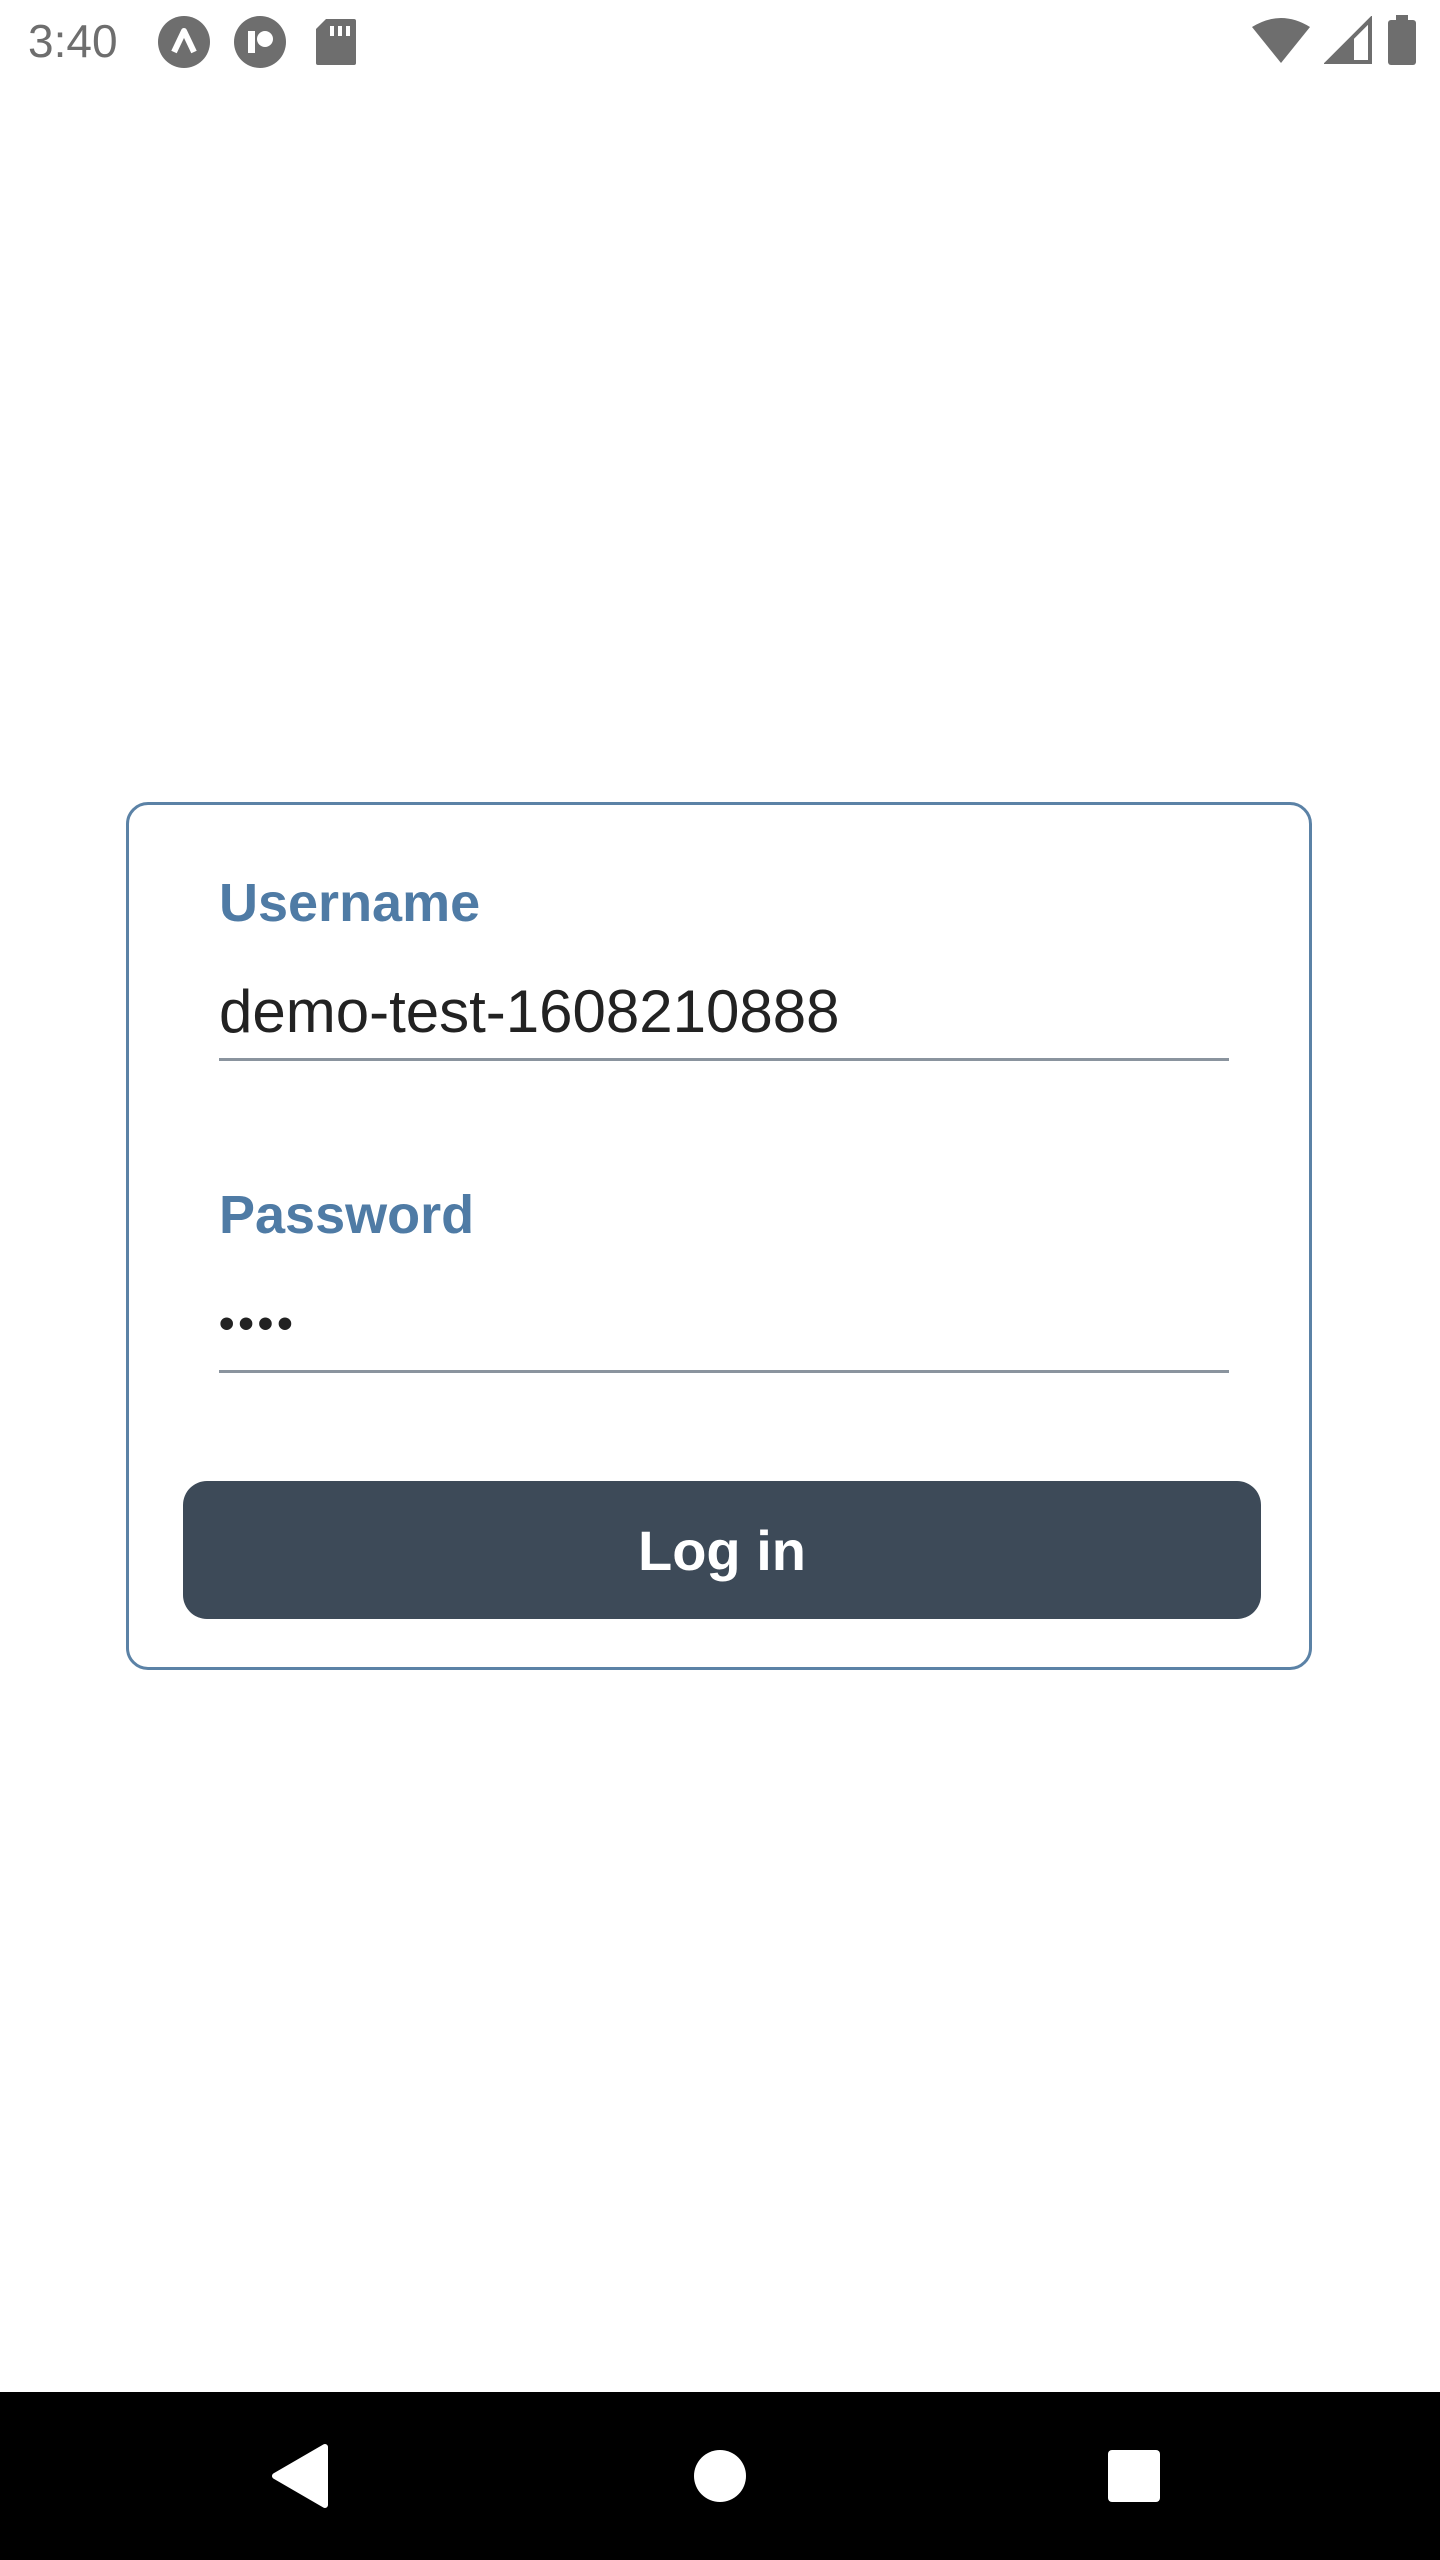  Describe the element at coordinates (336, 42) in the screenshot. I see `sd-card-icon` at that location.